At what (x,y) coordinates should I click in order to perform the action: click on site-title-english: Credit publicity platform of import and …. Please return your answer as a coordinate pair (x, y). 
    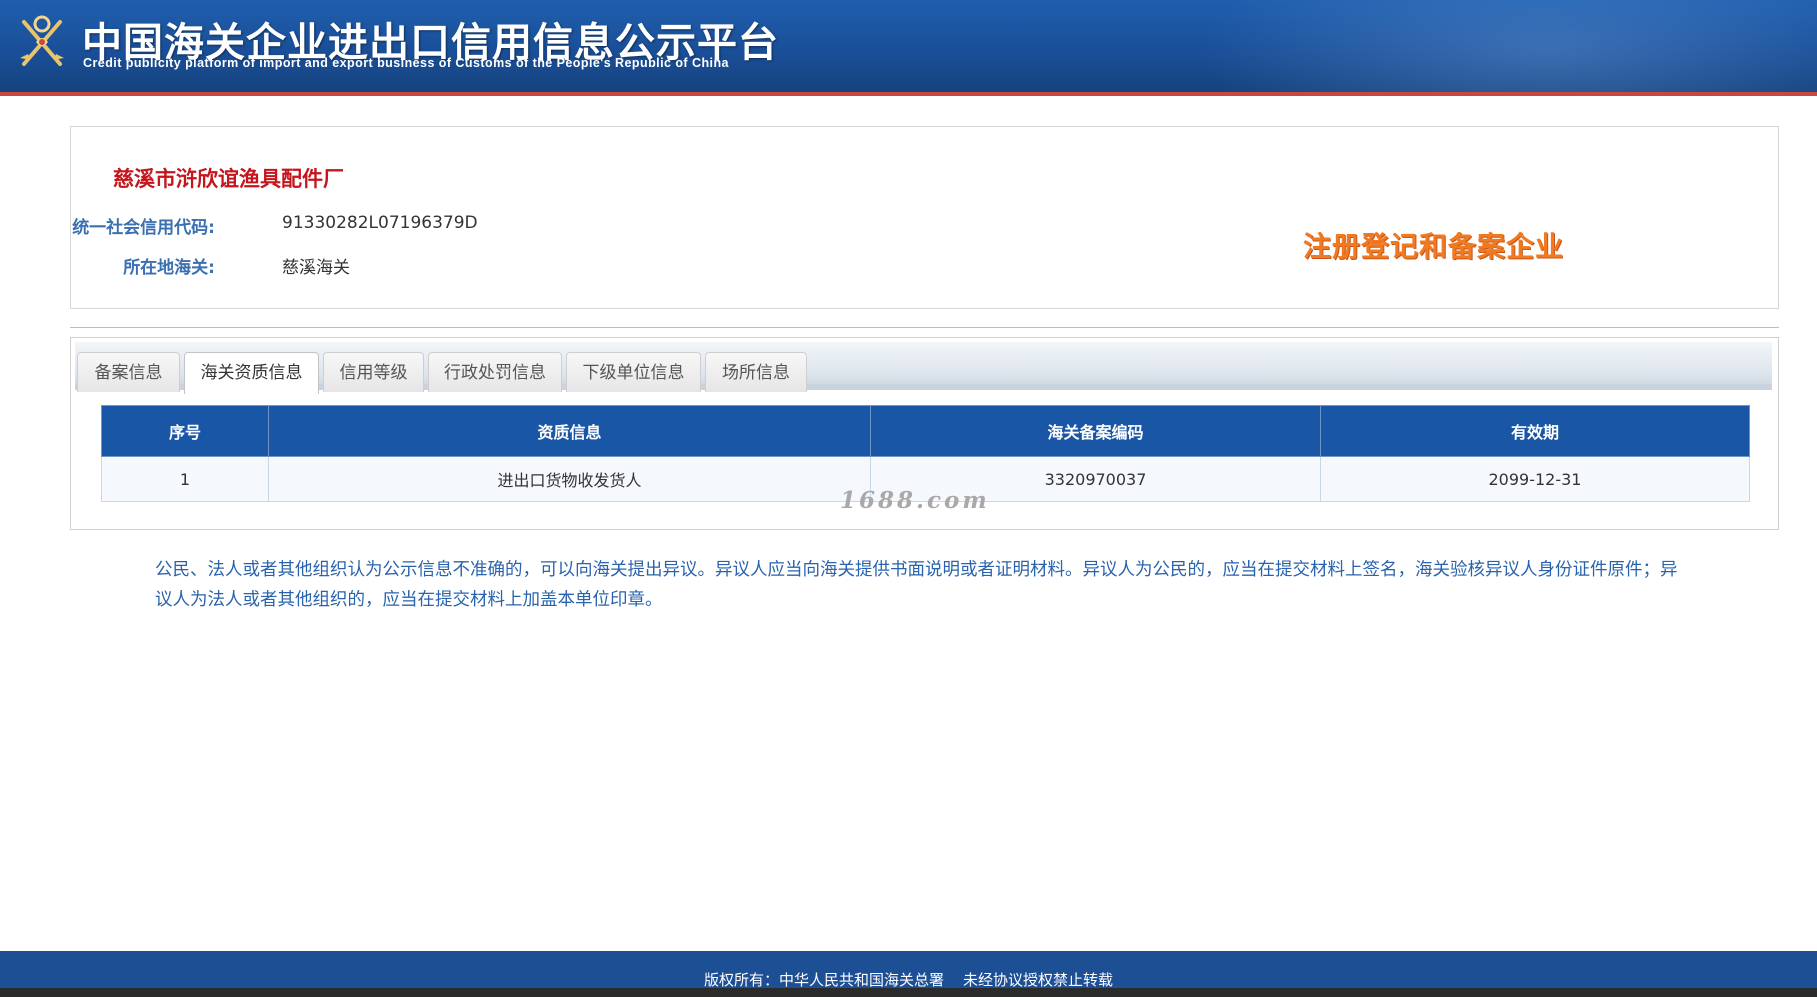
    Looking at the image, I should click on (406, 63).